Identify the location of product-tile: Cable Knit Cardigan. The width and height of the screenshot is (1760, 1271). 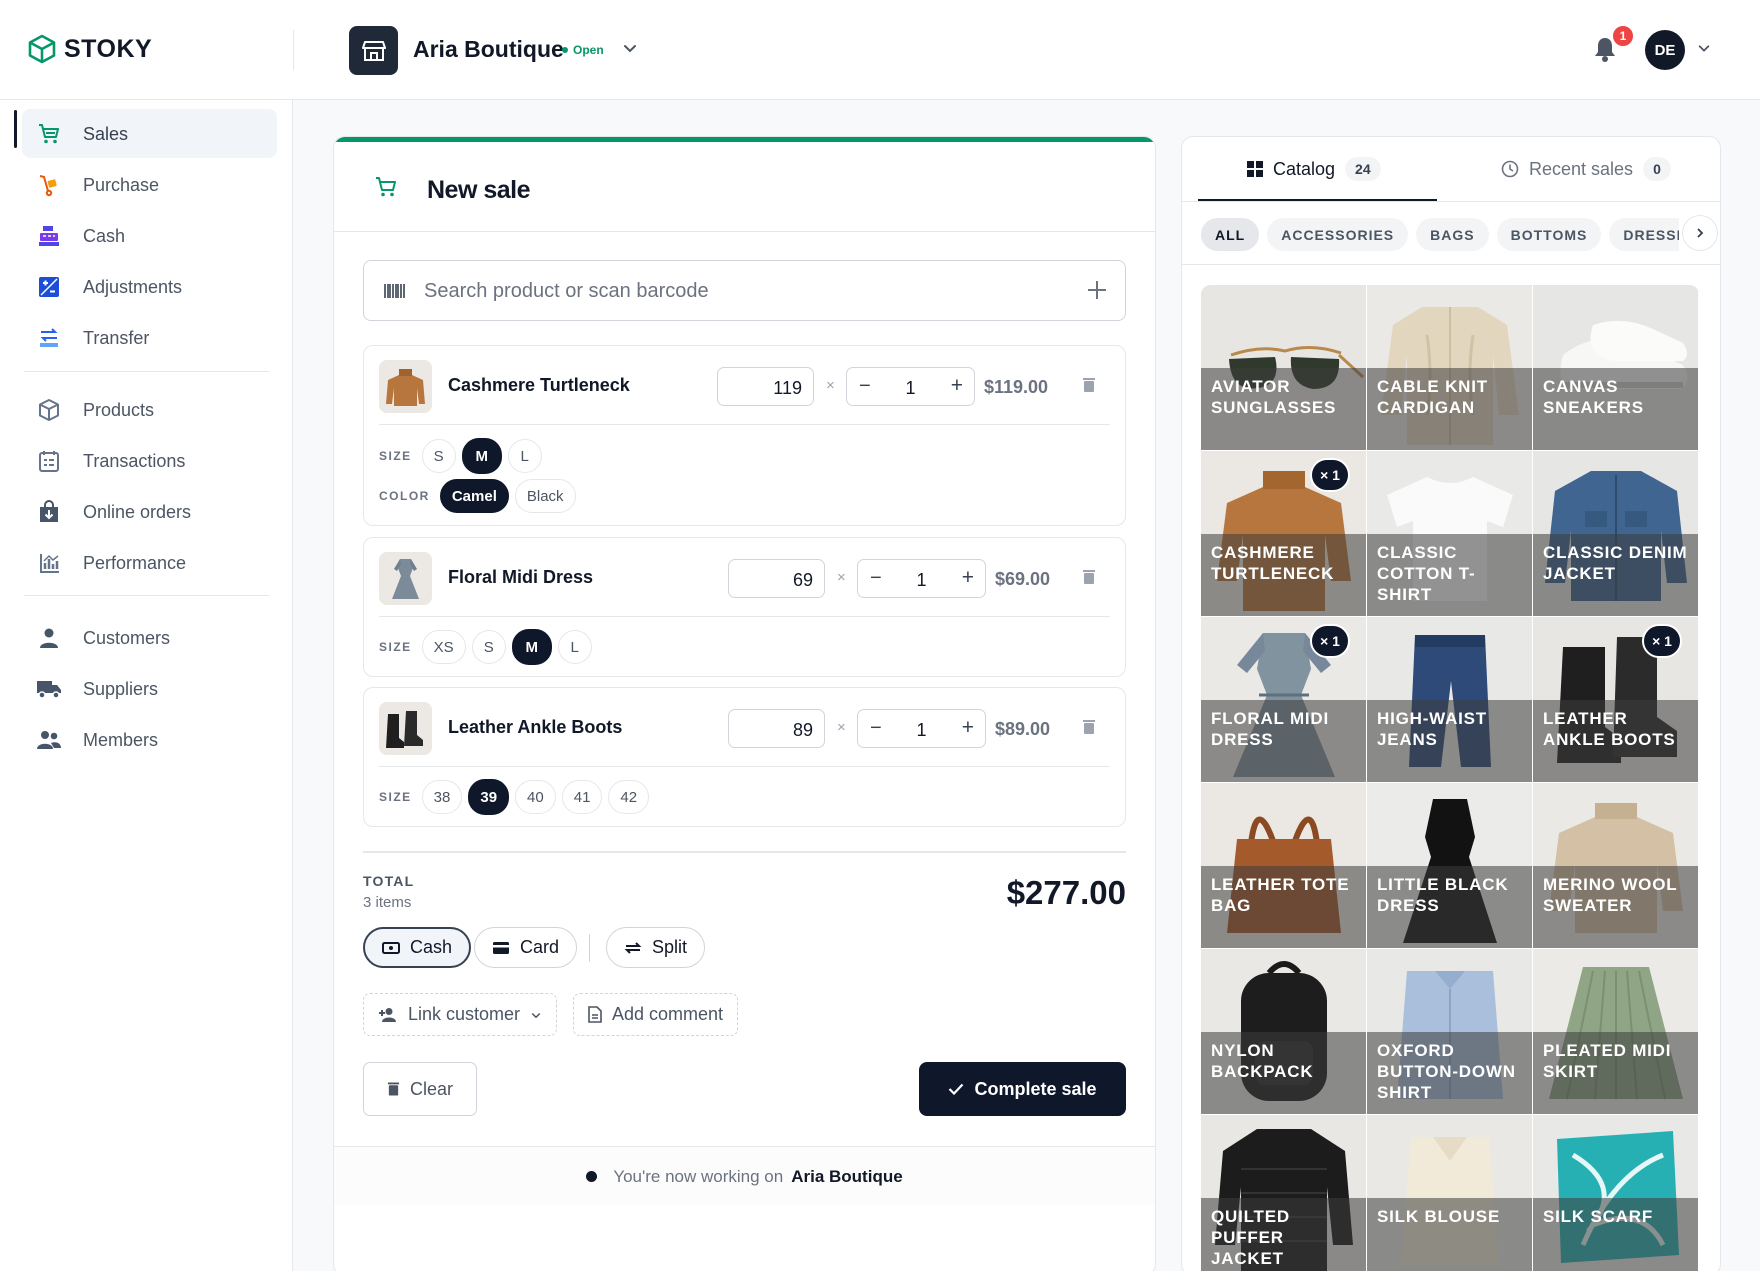
(1450, 368).